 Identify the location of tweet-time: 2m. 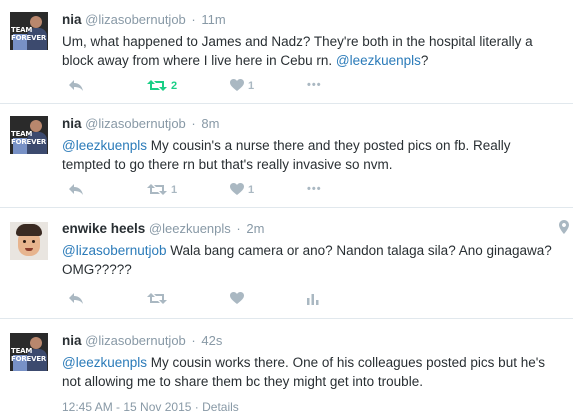
(255, 228).